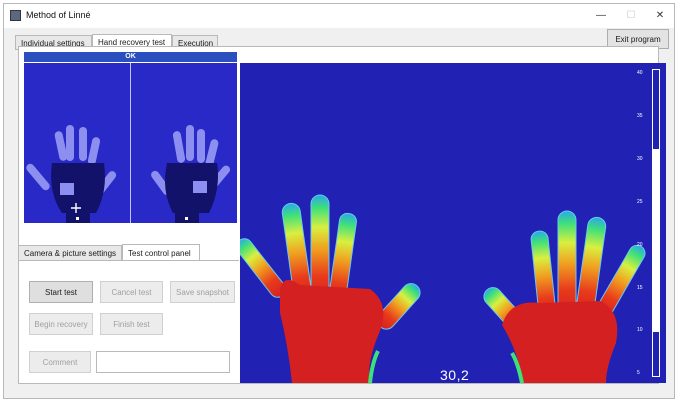 This screenshot has height=404, width=680. What do you see at coordinates (631, 15) in the screenshot?
I see `maximize-button: ☐` at bounding box center [631, 15].